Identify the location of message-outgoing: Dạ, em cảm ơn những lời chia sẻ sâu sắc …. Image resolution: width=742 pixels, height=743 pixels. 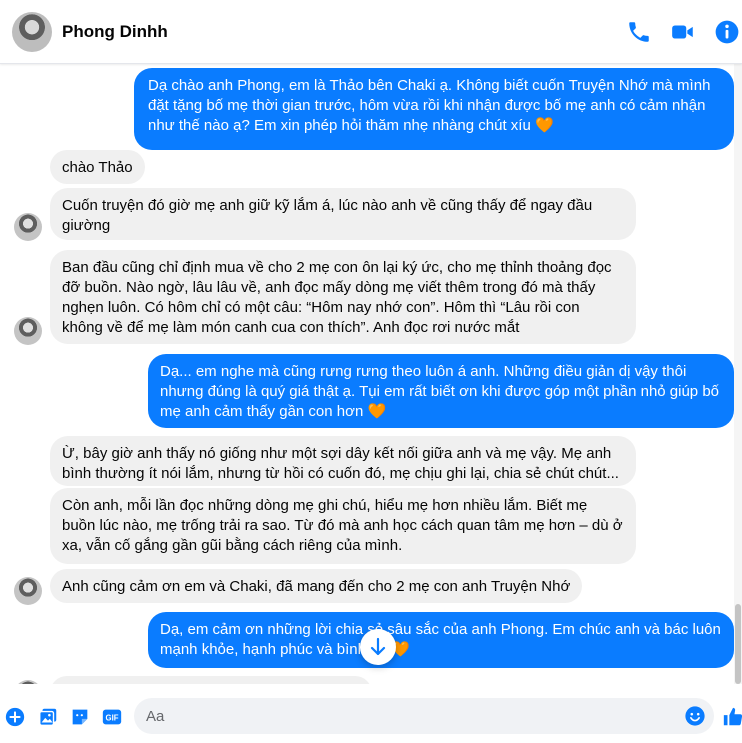
(441, 640).